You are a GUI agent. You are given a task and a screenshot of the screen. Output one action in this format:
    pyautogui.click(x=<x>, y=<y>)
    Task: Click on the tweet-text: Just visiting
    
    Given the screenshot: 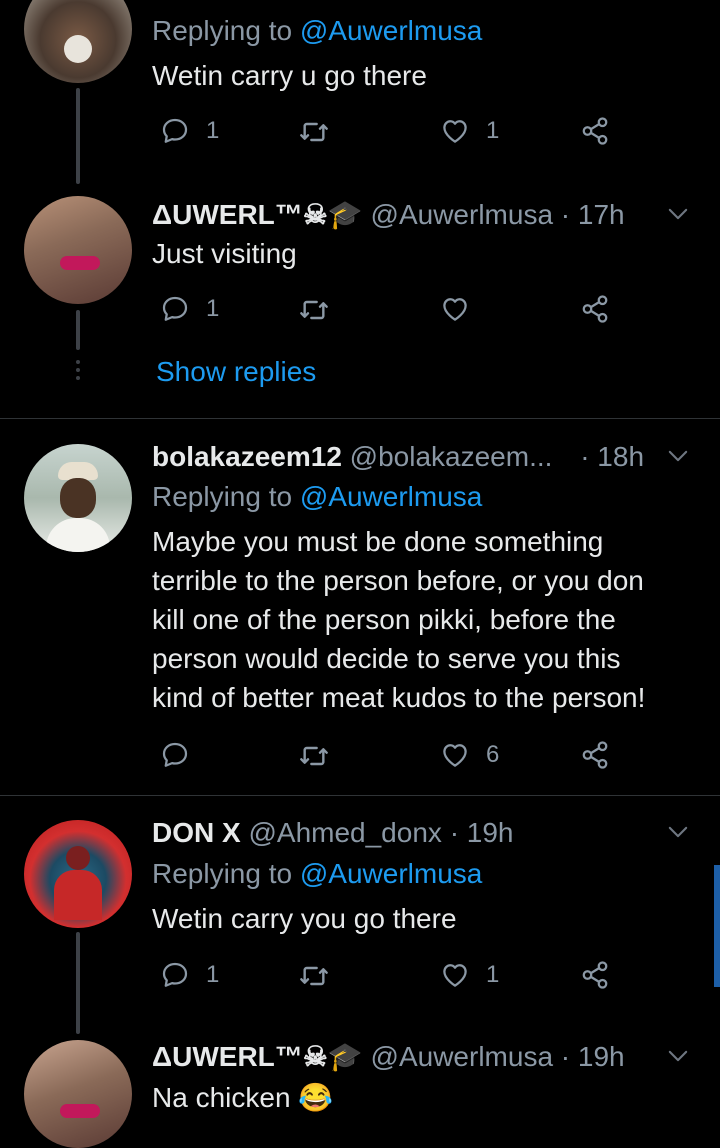 What is the action you would take?
    pyautogui.click(x=224, y=253)
    